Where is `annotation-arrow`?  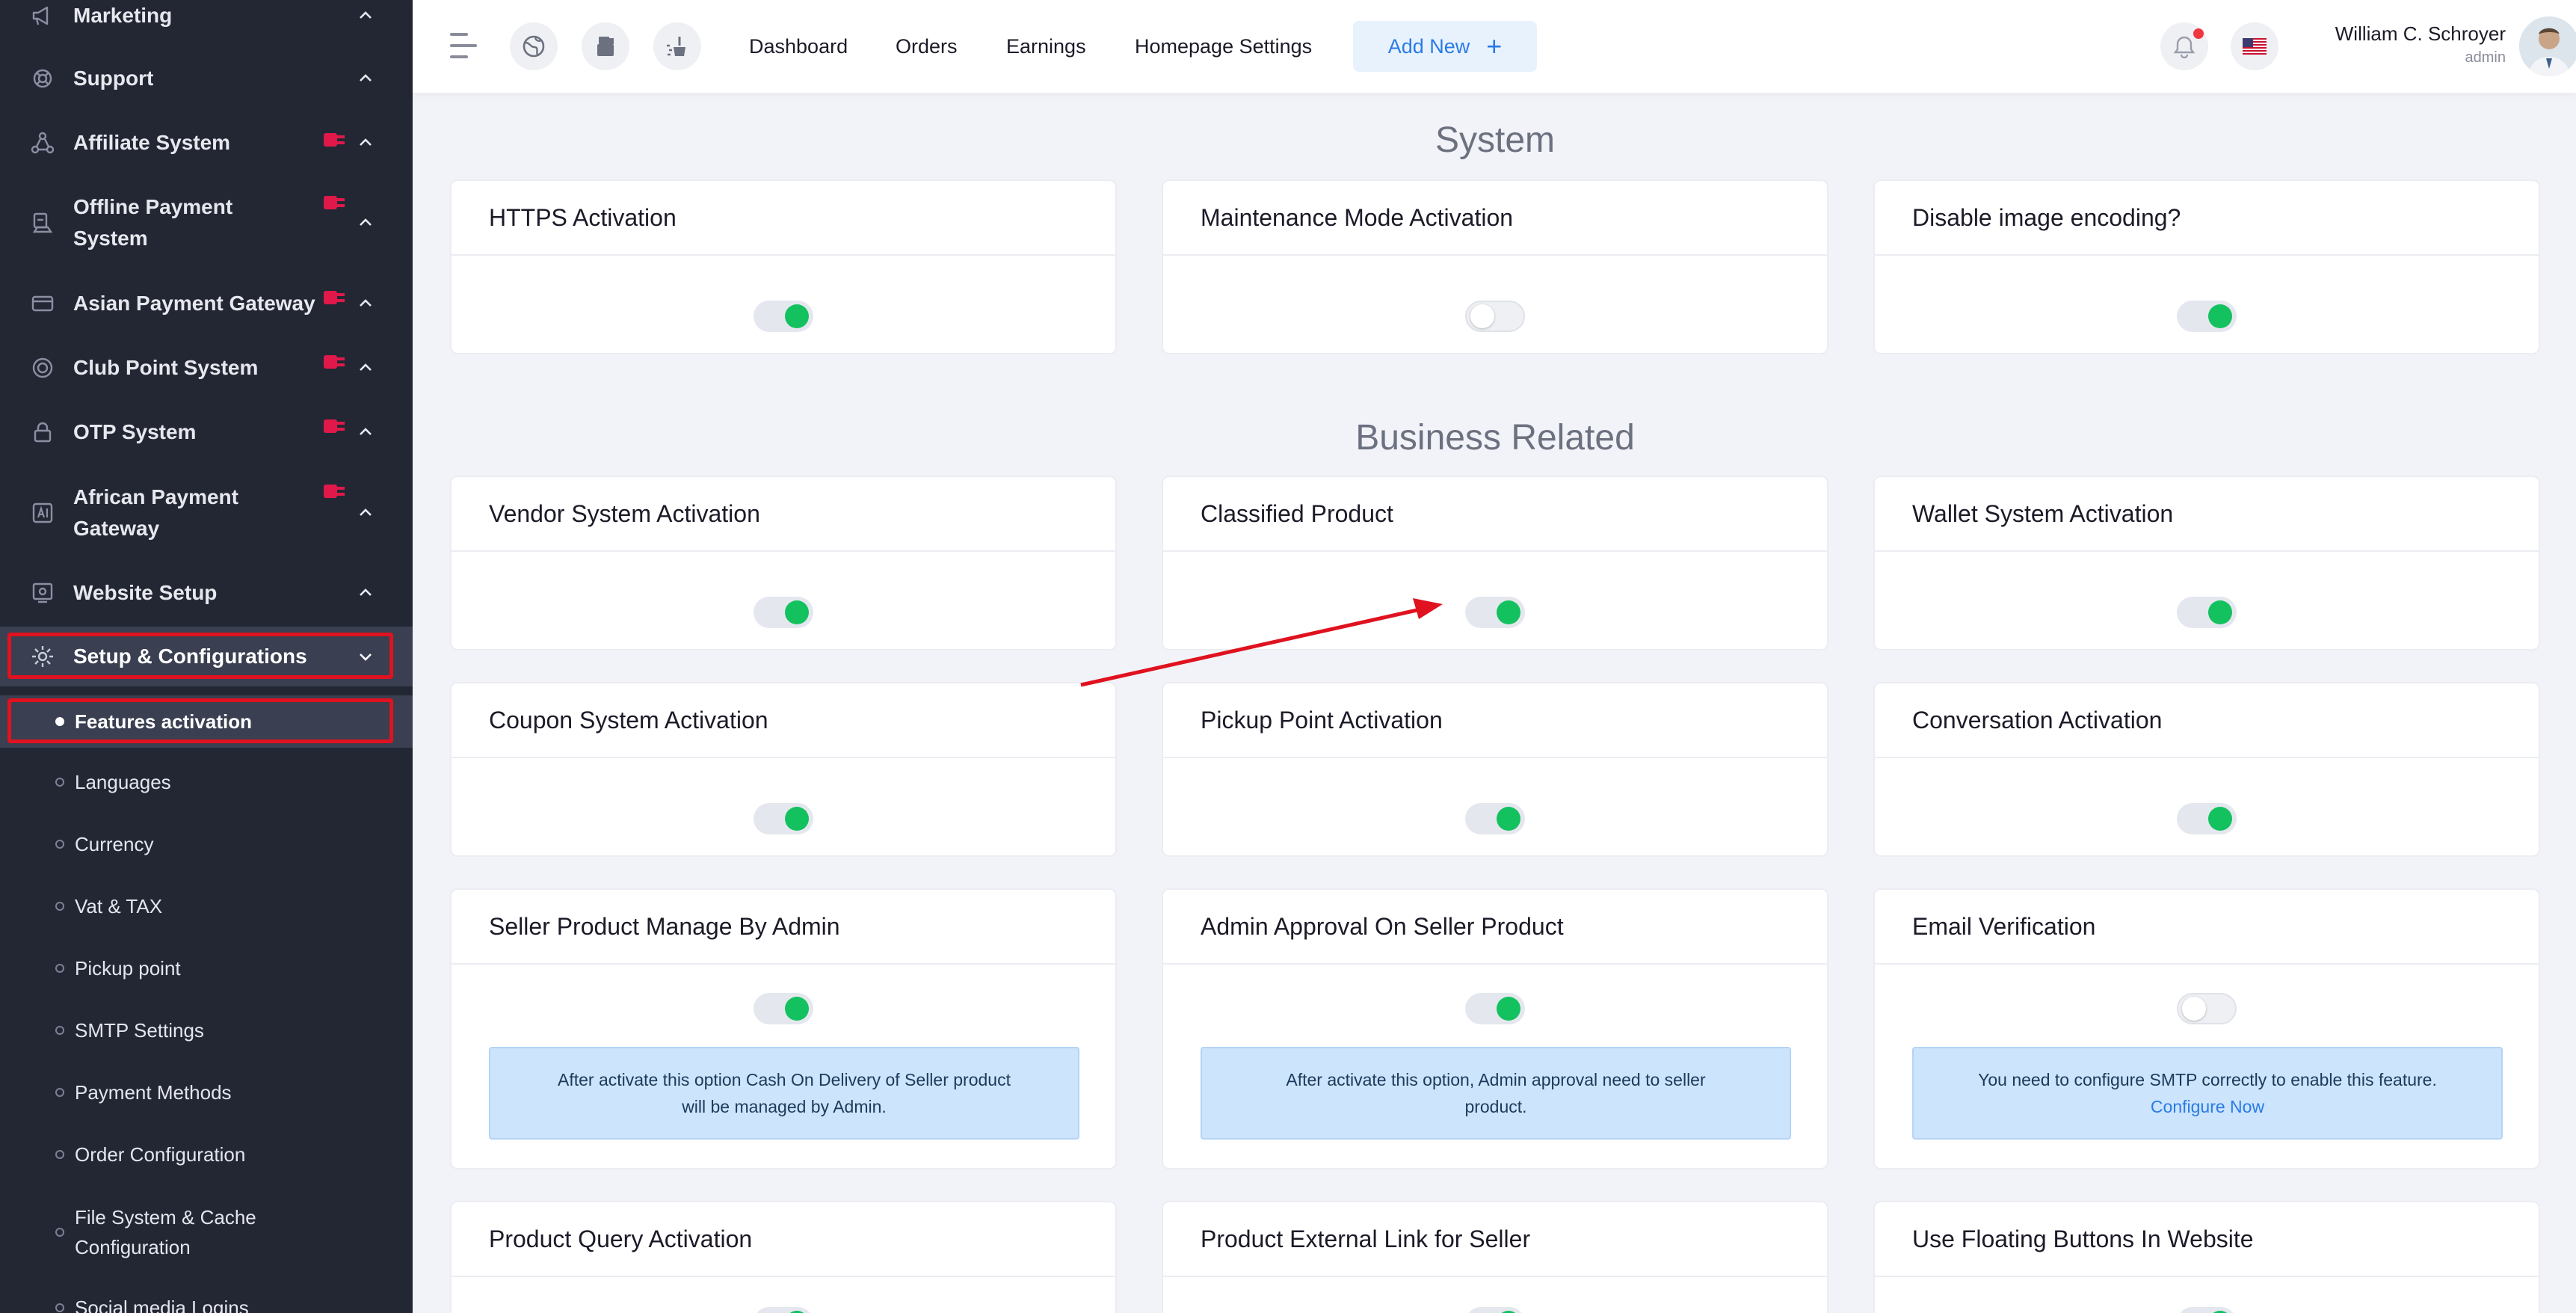
annotation-arrow is located at coordinates (1261, 642).